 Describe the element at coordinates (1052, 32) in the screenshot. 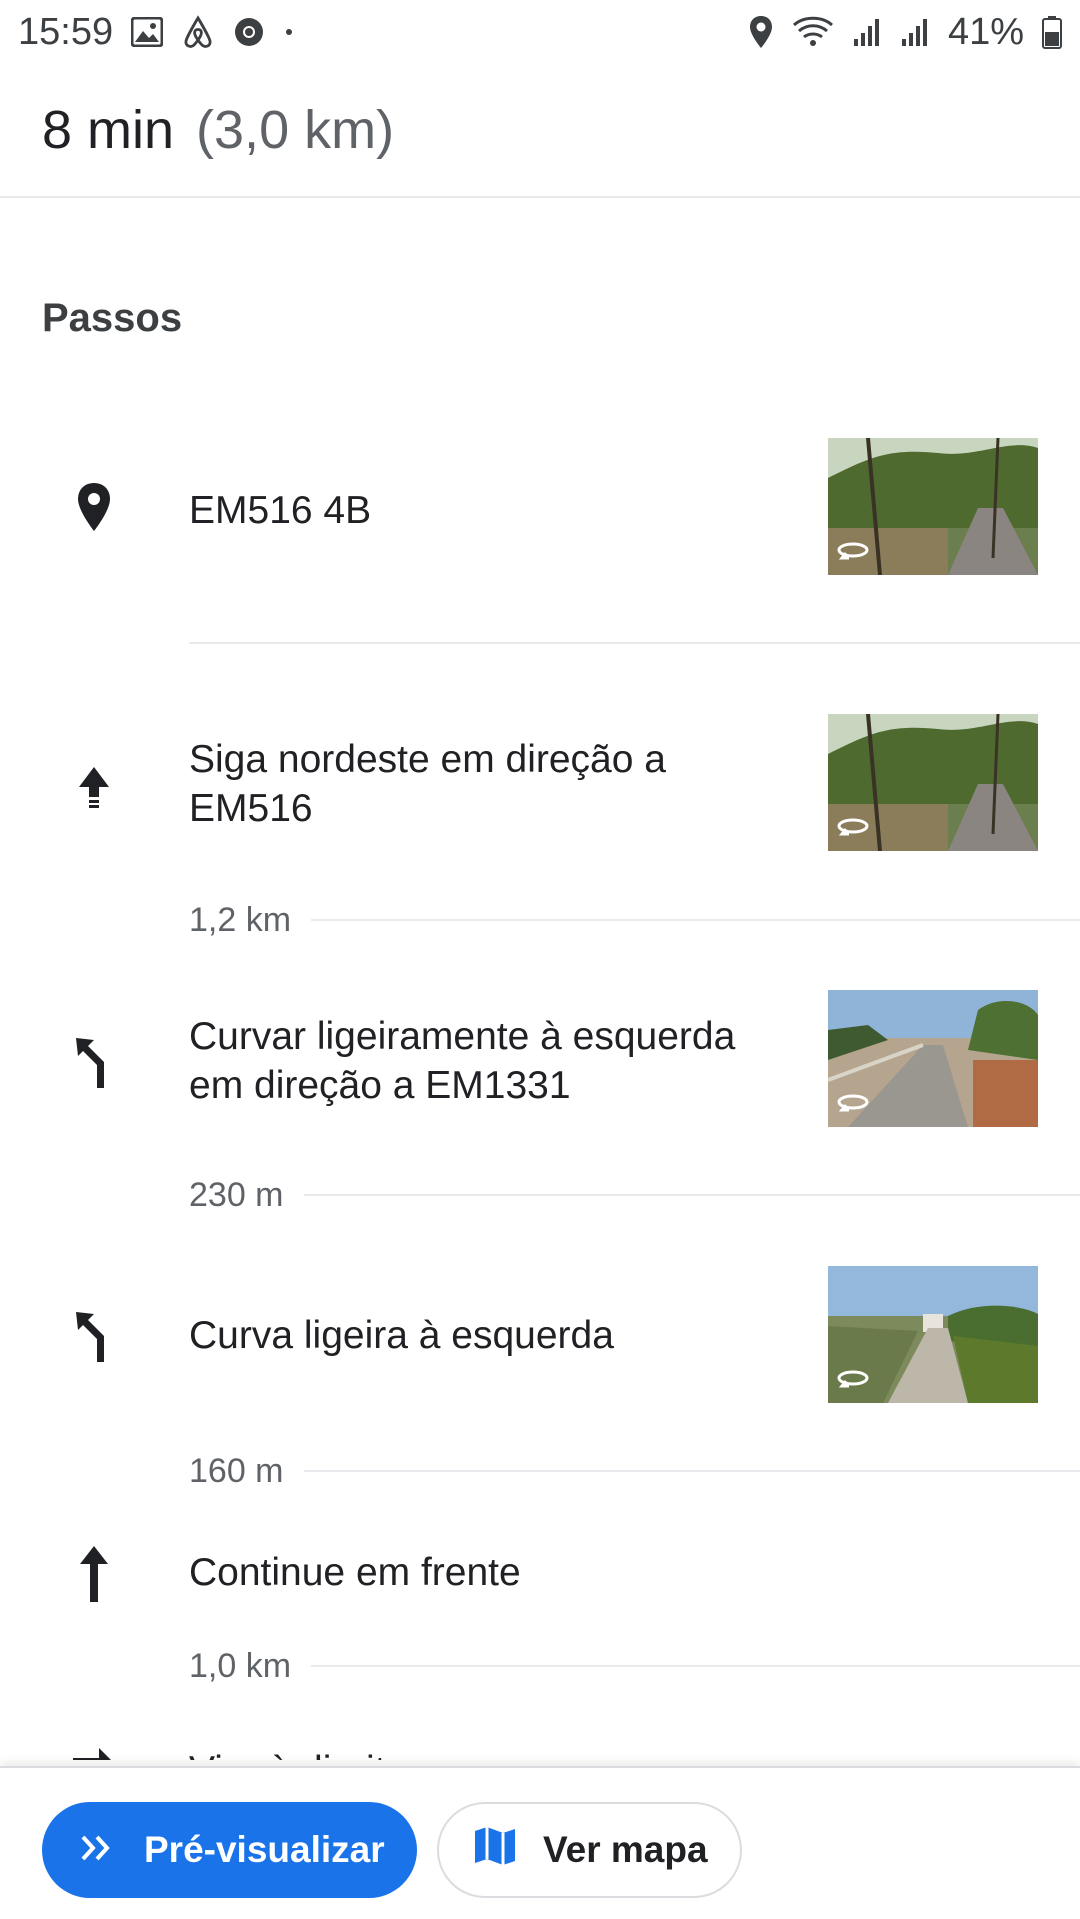

I see `battery-icon` at that location.